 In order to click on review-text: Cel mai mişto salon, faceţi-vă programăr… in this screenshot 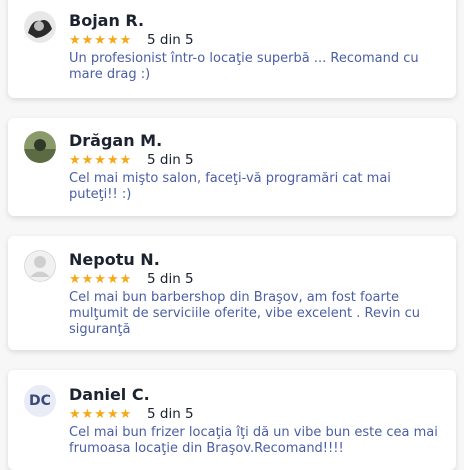, I will do `click(230, 186)`.